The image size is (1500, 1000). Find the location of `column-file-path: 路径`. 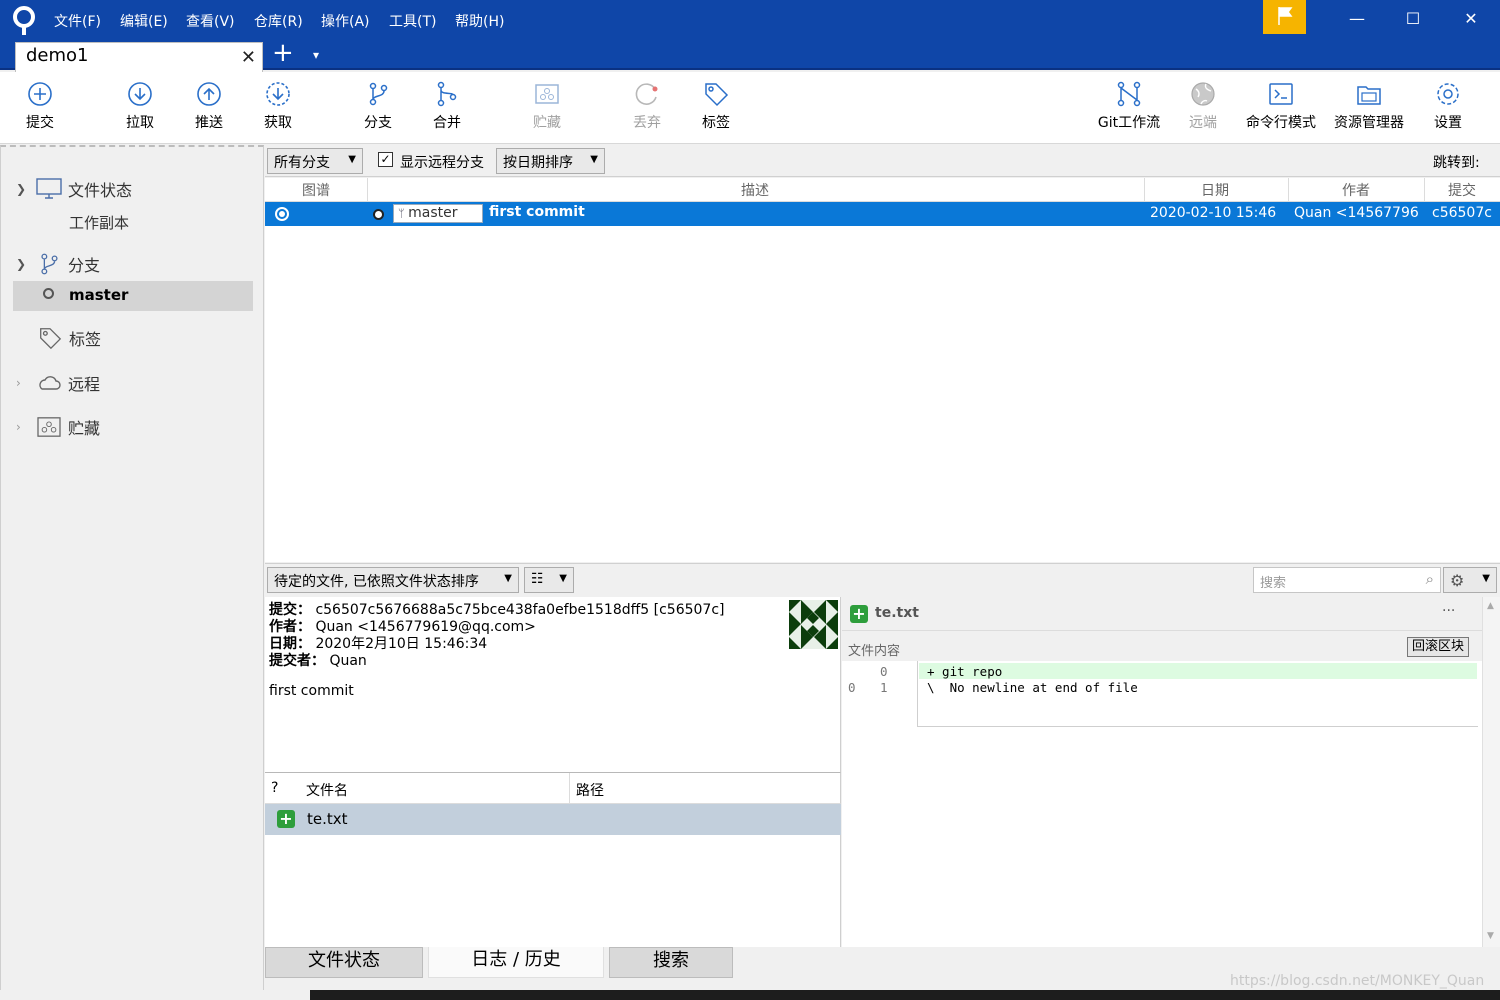

column-file-path: 路径 is located at coordinates (590, 790).